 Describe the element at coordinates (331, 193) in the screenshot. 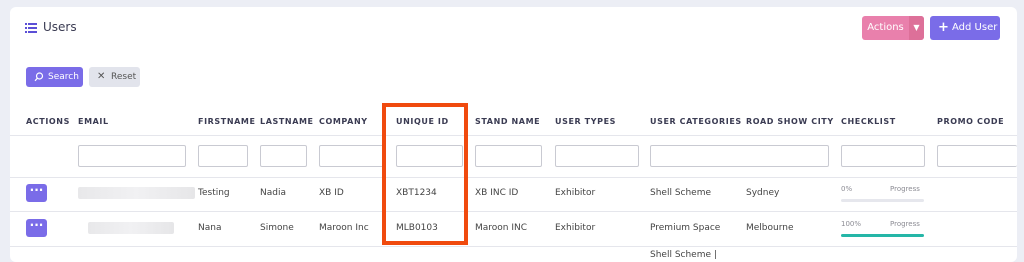

I see `company-cell: XB ID` at that location.